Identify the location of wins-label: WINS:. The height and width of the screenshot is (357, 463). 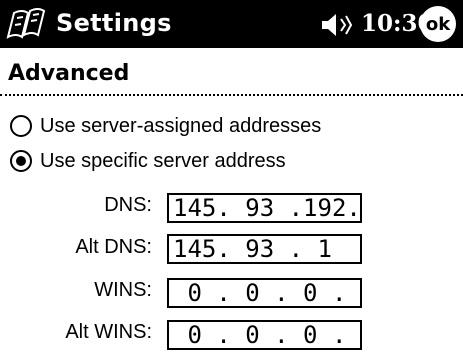
(123, 290).